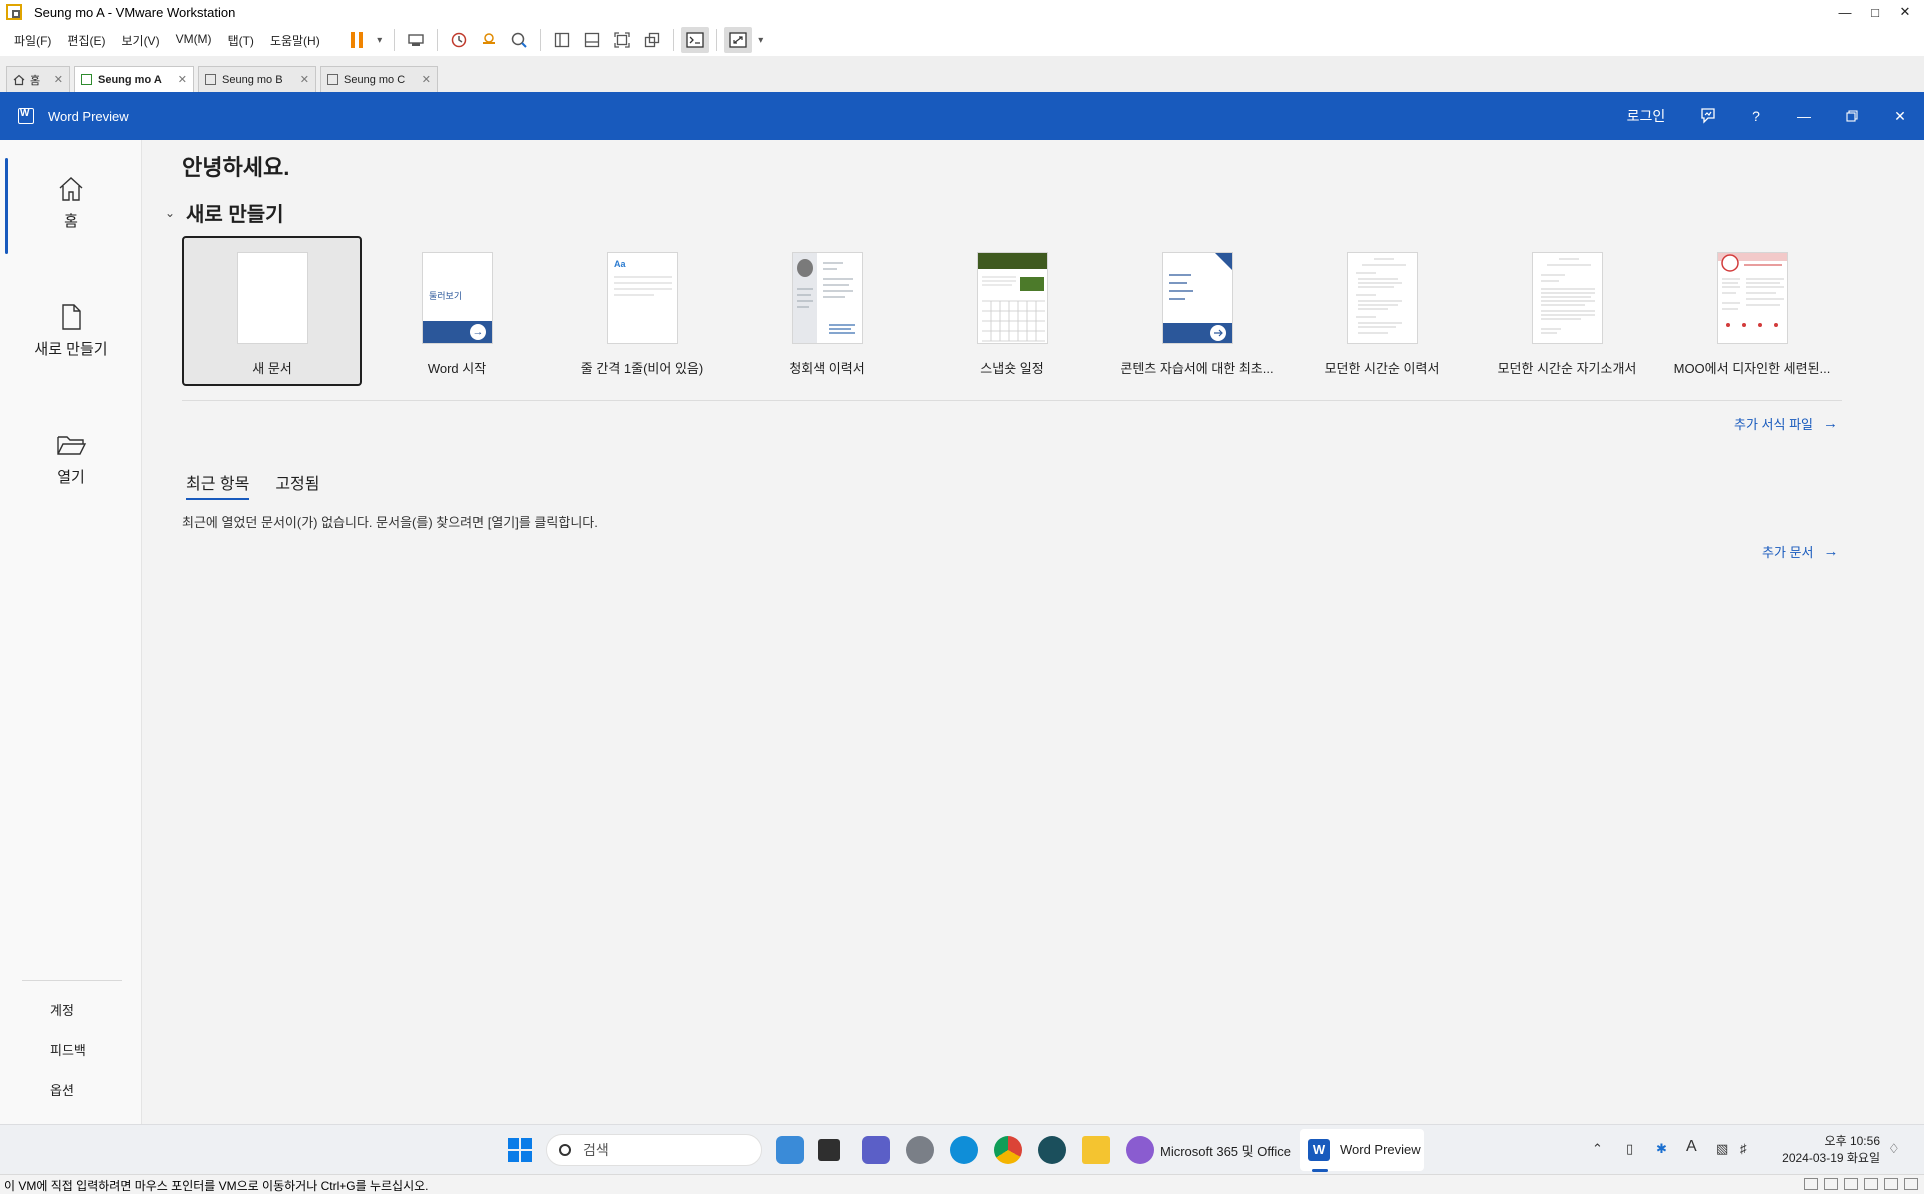 Image resolution: width=1924 pixels, height=1194 pixels. Describe the element at coordinates (297, 485) in the screenshot. I see `tab-pinned: 고정됨` at that location.